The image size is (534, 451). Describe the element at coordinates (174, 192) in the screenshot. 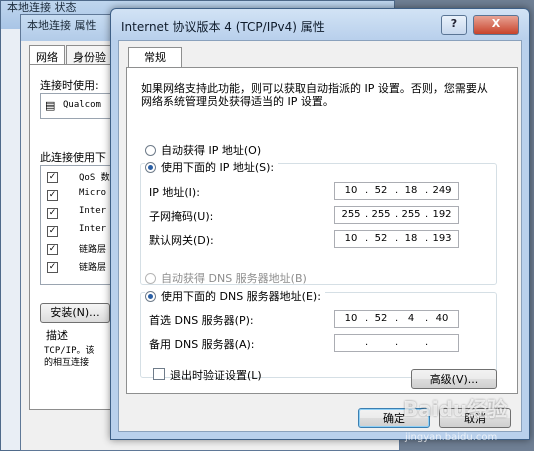

I see `ip-address-label: IP 地址(I):` at that location.